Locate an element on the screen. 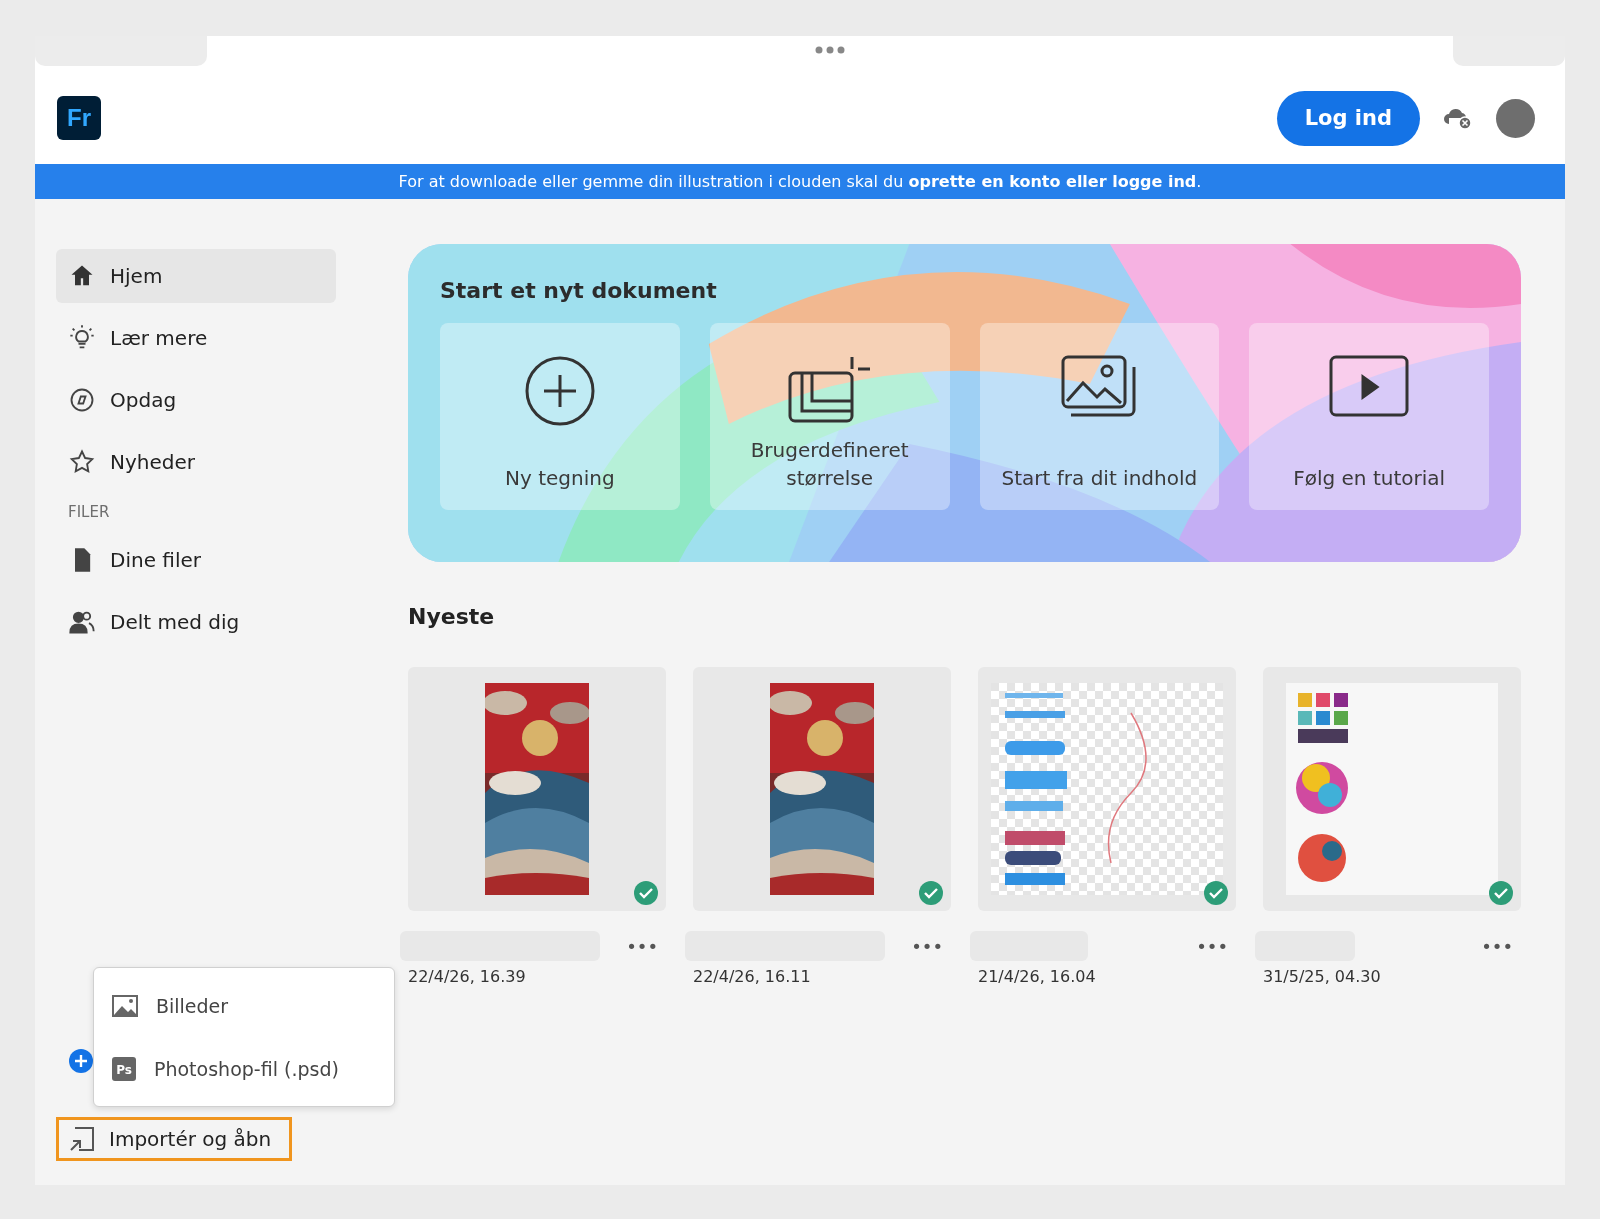  new-document-option: Start fra dit indhold is located at coordinates (1099, 416).